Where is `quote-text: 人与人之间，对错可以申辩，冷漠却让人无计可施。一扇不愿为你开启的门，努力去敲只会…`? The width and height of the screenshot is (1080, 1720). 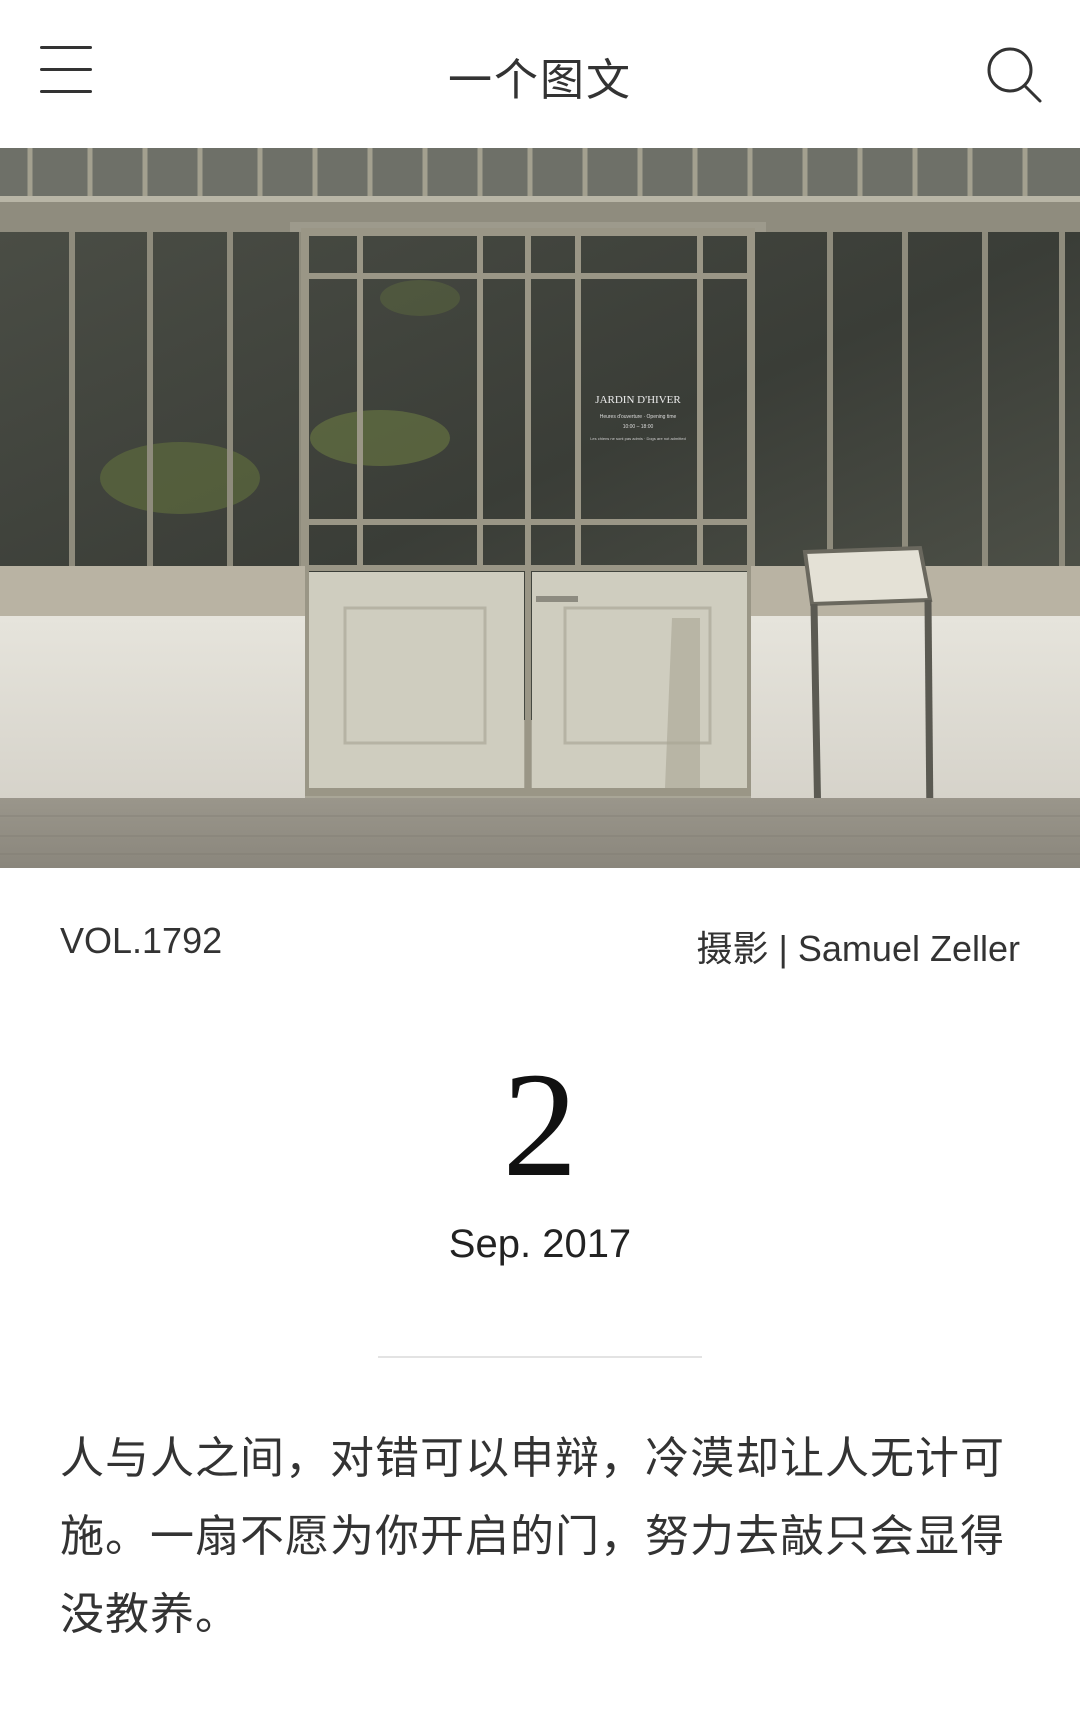 quote-text: 人与人之间，对错可以申辩，冷漠却让人无计可施。一扇不愿为你开启的门，努力去敲只会… is located at coordinates (532, 1536).